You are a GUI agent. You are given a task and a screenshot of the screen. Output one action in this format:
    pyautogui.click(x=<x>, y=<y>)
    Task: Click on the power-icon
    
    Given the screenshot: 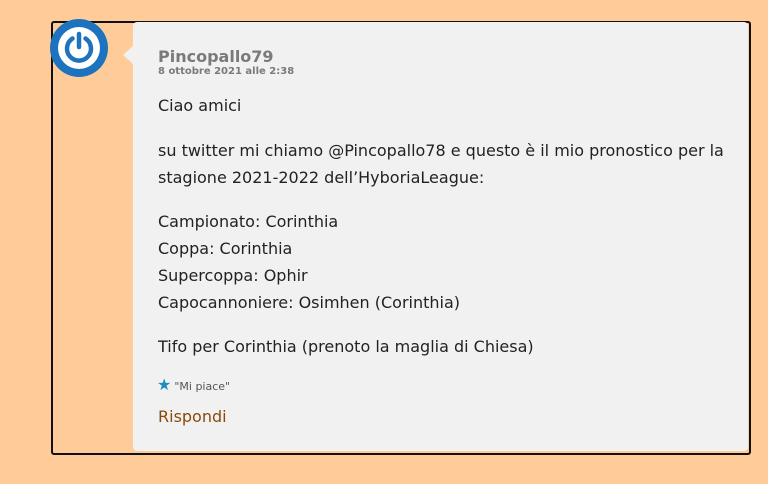 What is the action you would take?
    pyautogui.click(x=79, y=48)
    